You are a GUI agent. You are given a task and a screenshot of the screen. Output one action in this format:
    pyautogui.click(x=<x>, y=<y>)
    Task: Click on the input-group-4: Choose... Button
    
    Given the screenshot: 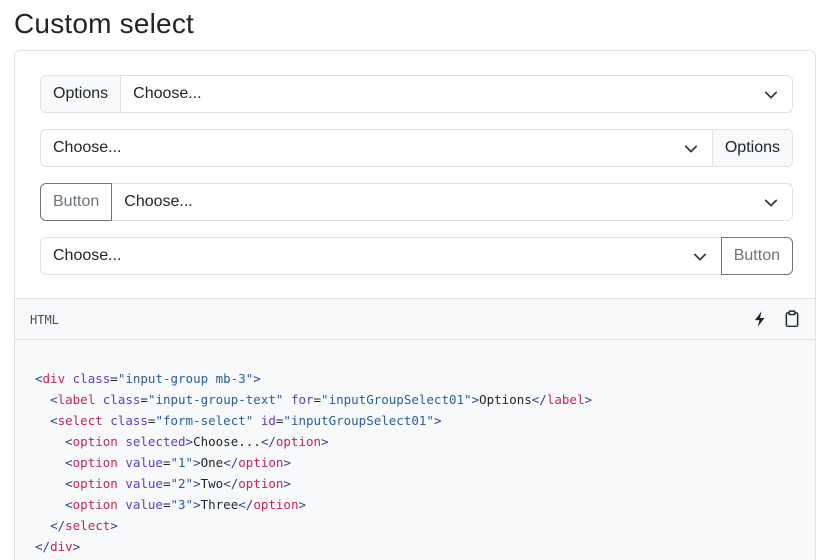 What is the action you would take?
    pyautogui.click(x=416, y=256)
    